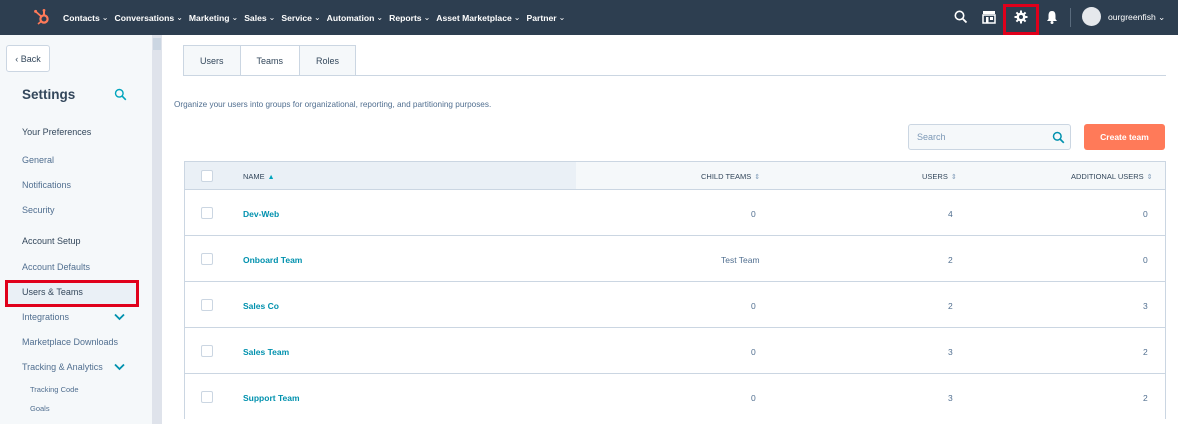  Describe the element at coordinates (255, 17) in the screenshot. I see `menu-label: Sales` at that location.